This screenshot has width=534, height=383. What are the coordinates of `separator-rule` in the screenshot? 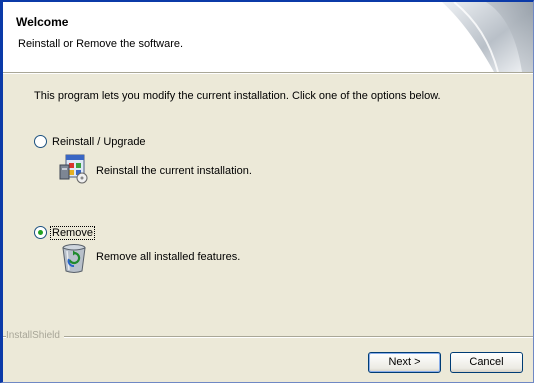 It's located at (268, 337).